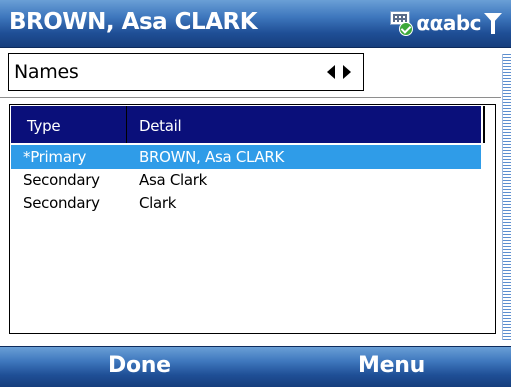 This screenshot has width=511, height=387. What do you see at coordinates (331, 72) in the screenshot?
I see `previous-arrow-icon` at bounding box center [331, 72].